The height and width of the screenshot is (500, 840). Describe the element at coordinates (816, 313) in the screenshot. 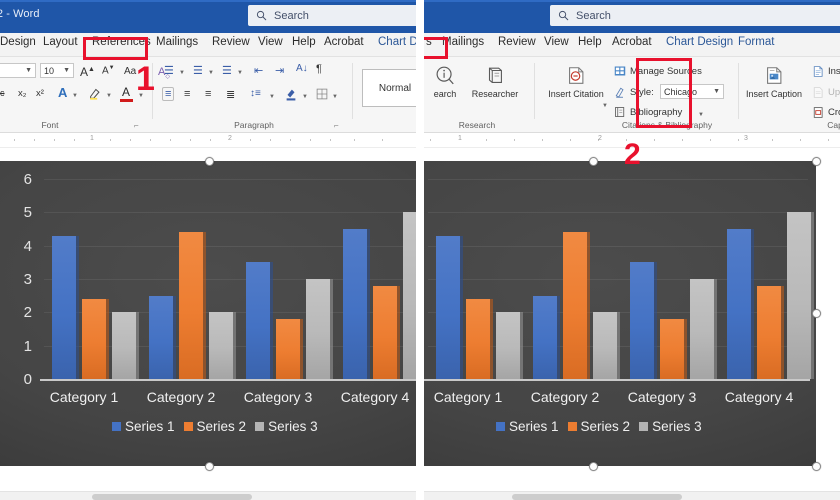

I see `selection-handle-middle-right` at that location.